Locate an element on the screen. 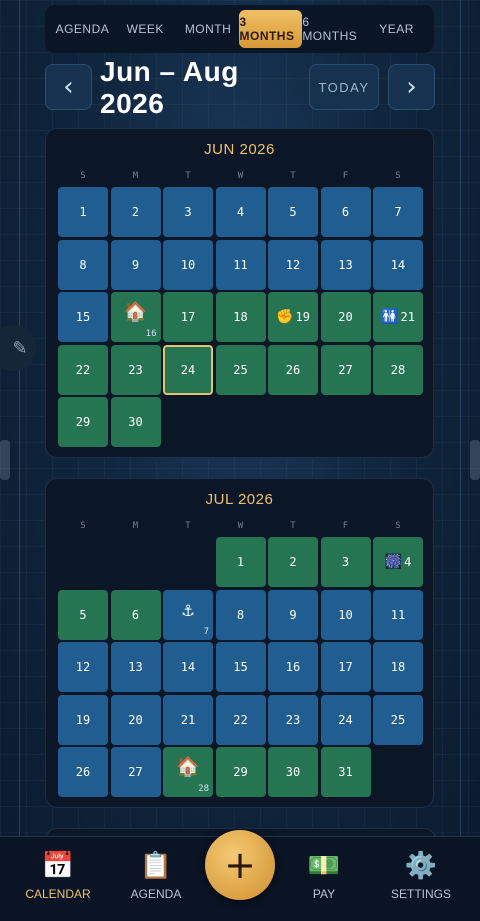 This screenshot has width=480, height=921. edit-button: ✎ is located at coordinates (18, 348).